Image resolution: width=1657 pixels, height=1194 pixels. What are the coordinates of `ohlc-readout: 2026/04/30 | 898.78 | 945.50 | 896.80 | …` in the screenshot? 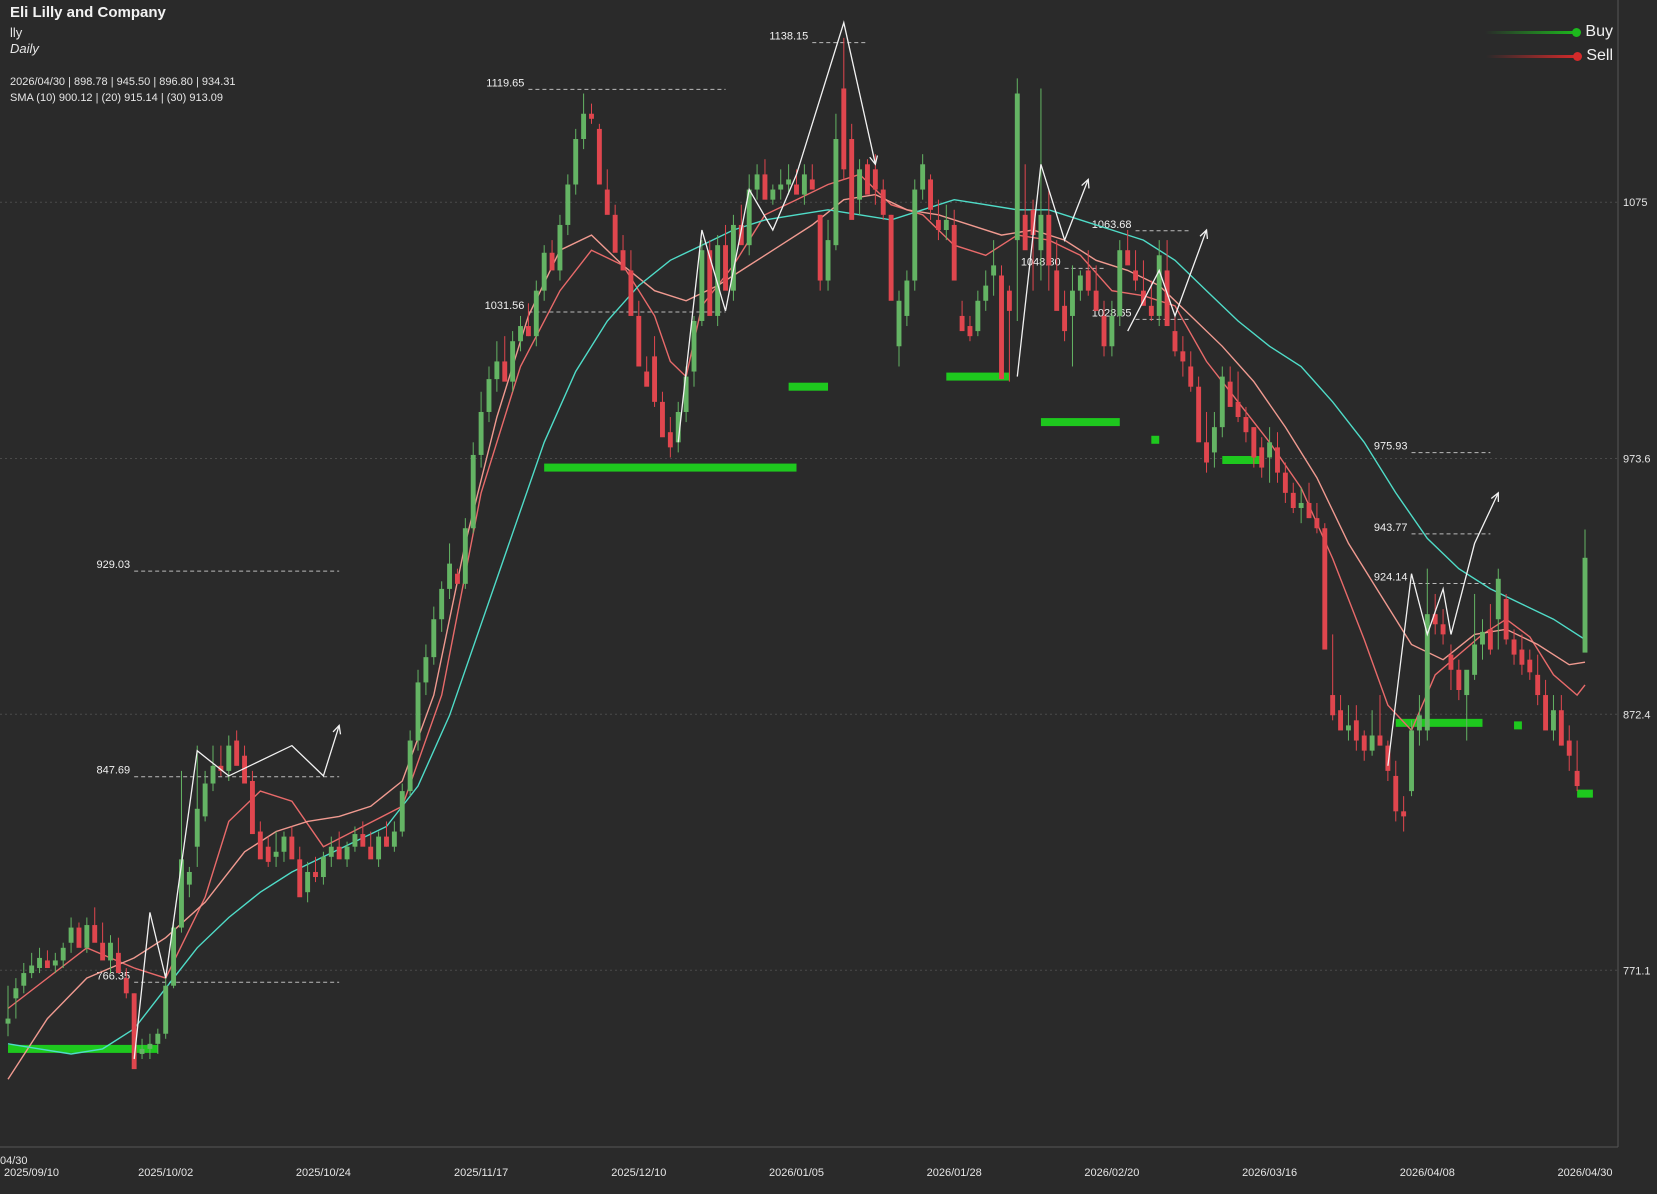 It's located at (123, 82).